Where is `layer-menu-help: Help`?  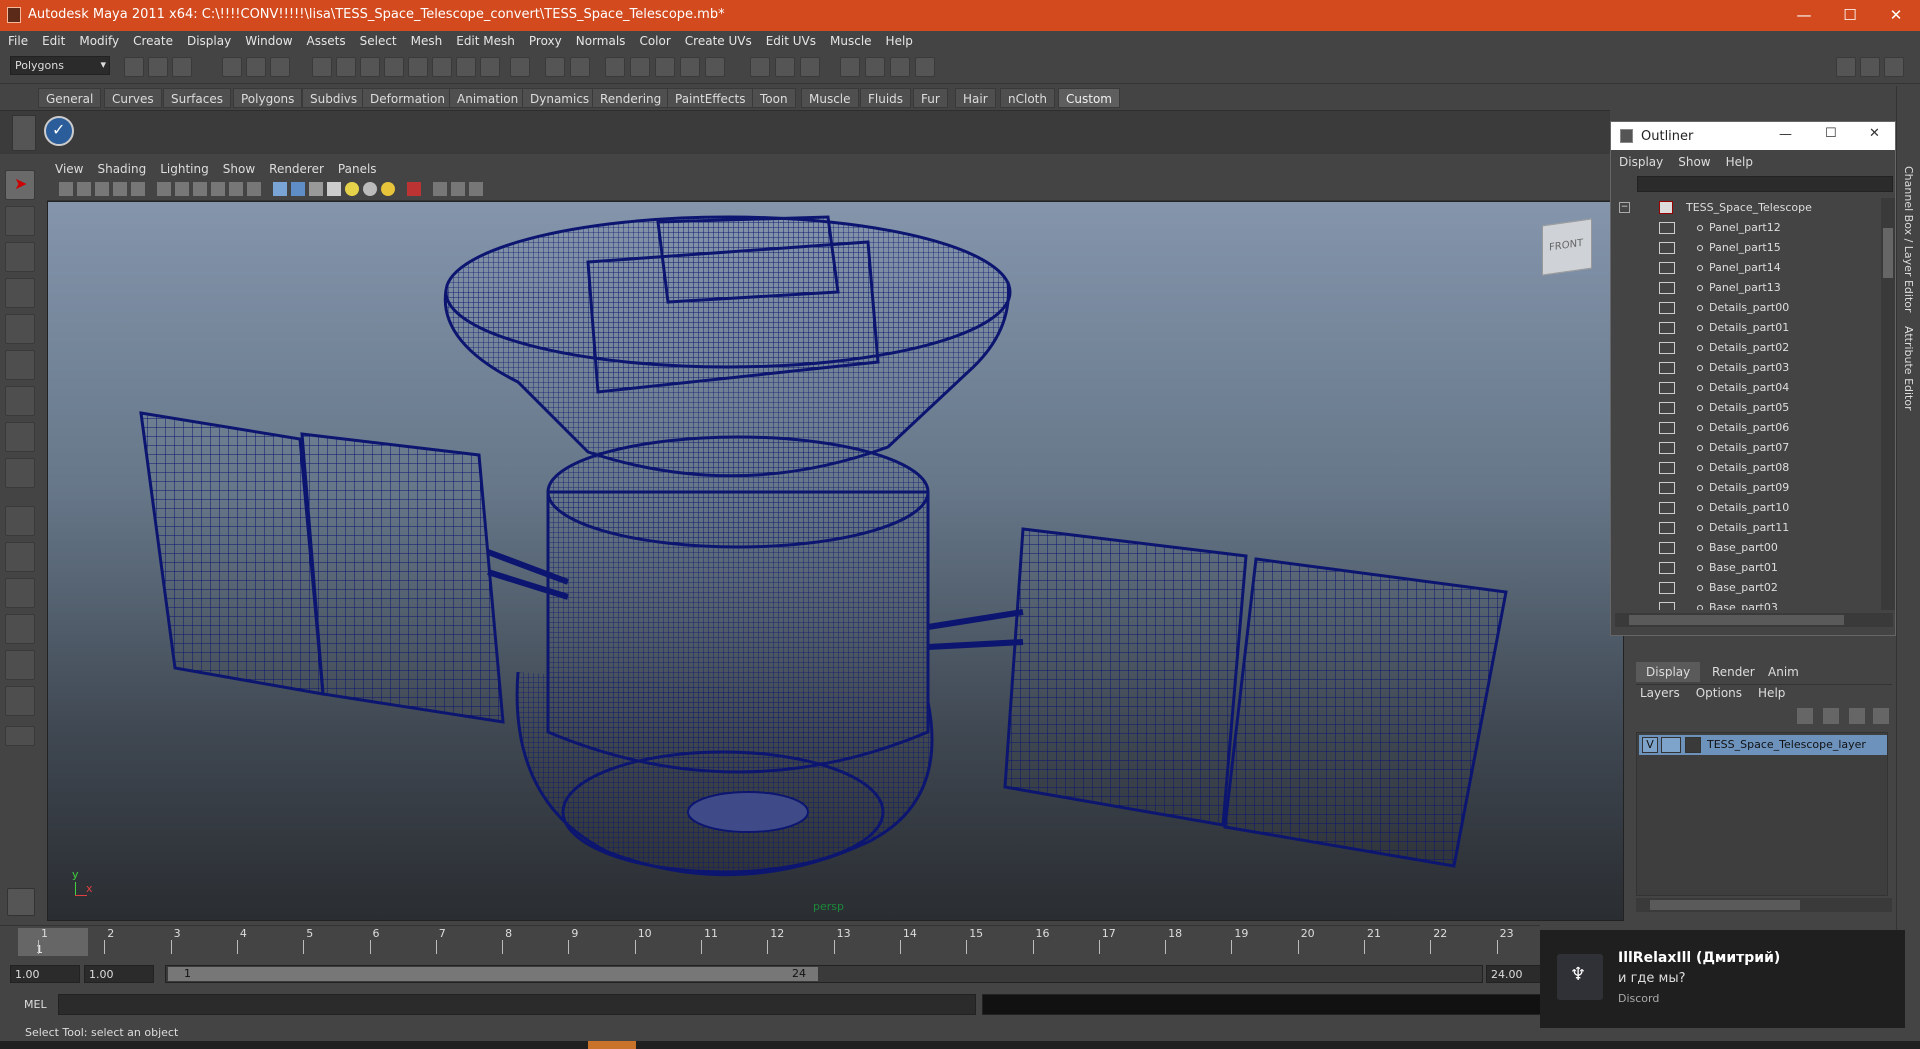 layer-menu-help: Help is located at coordinates (1771, 693).